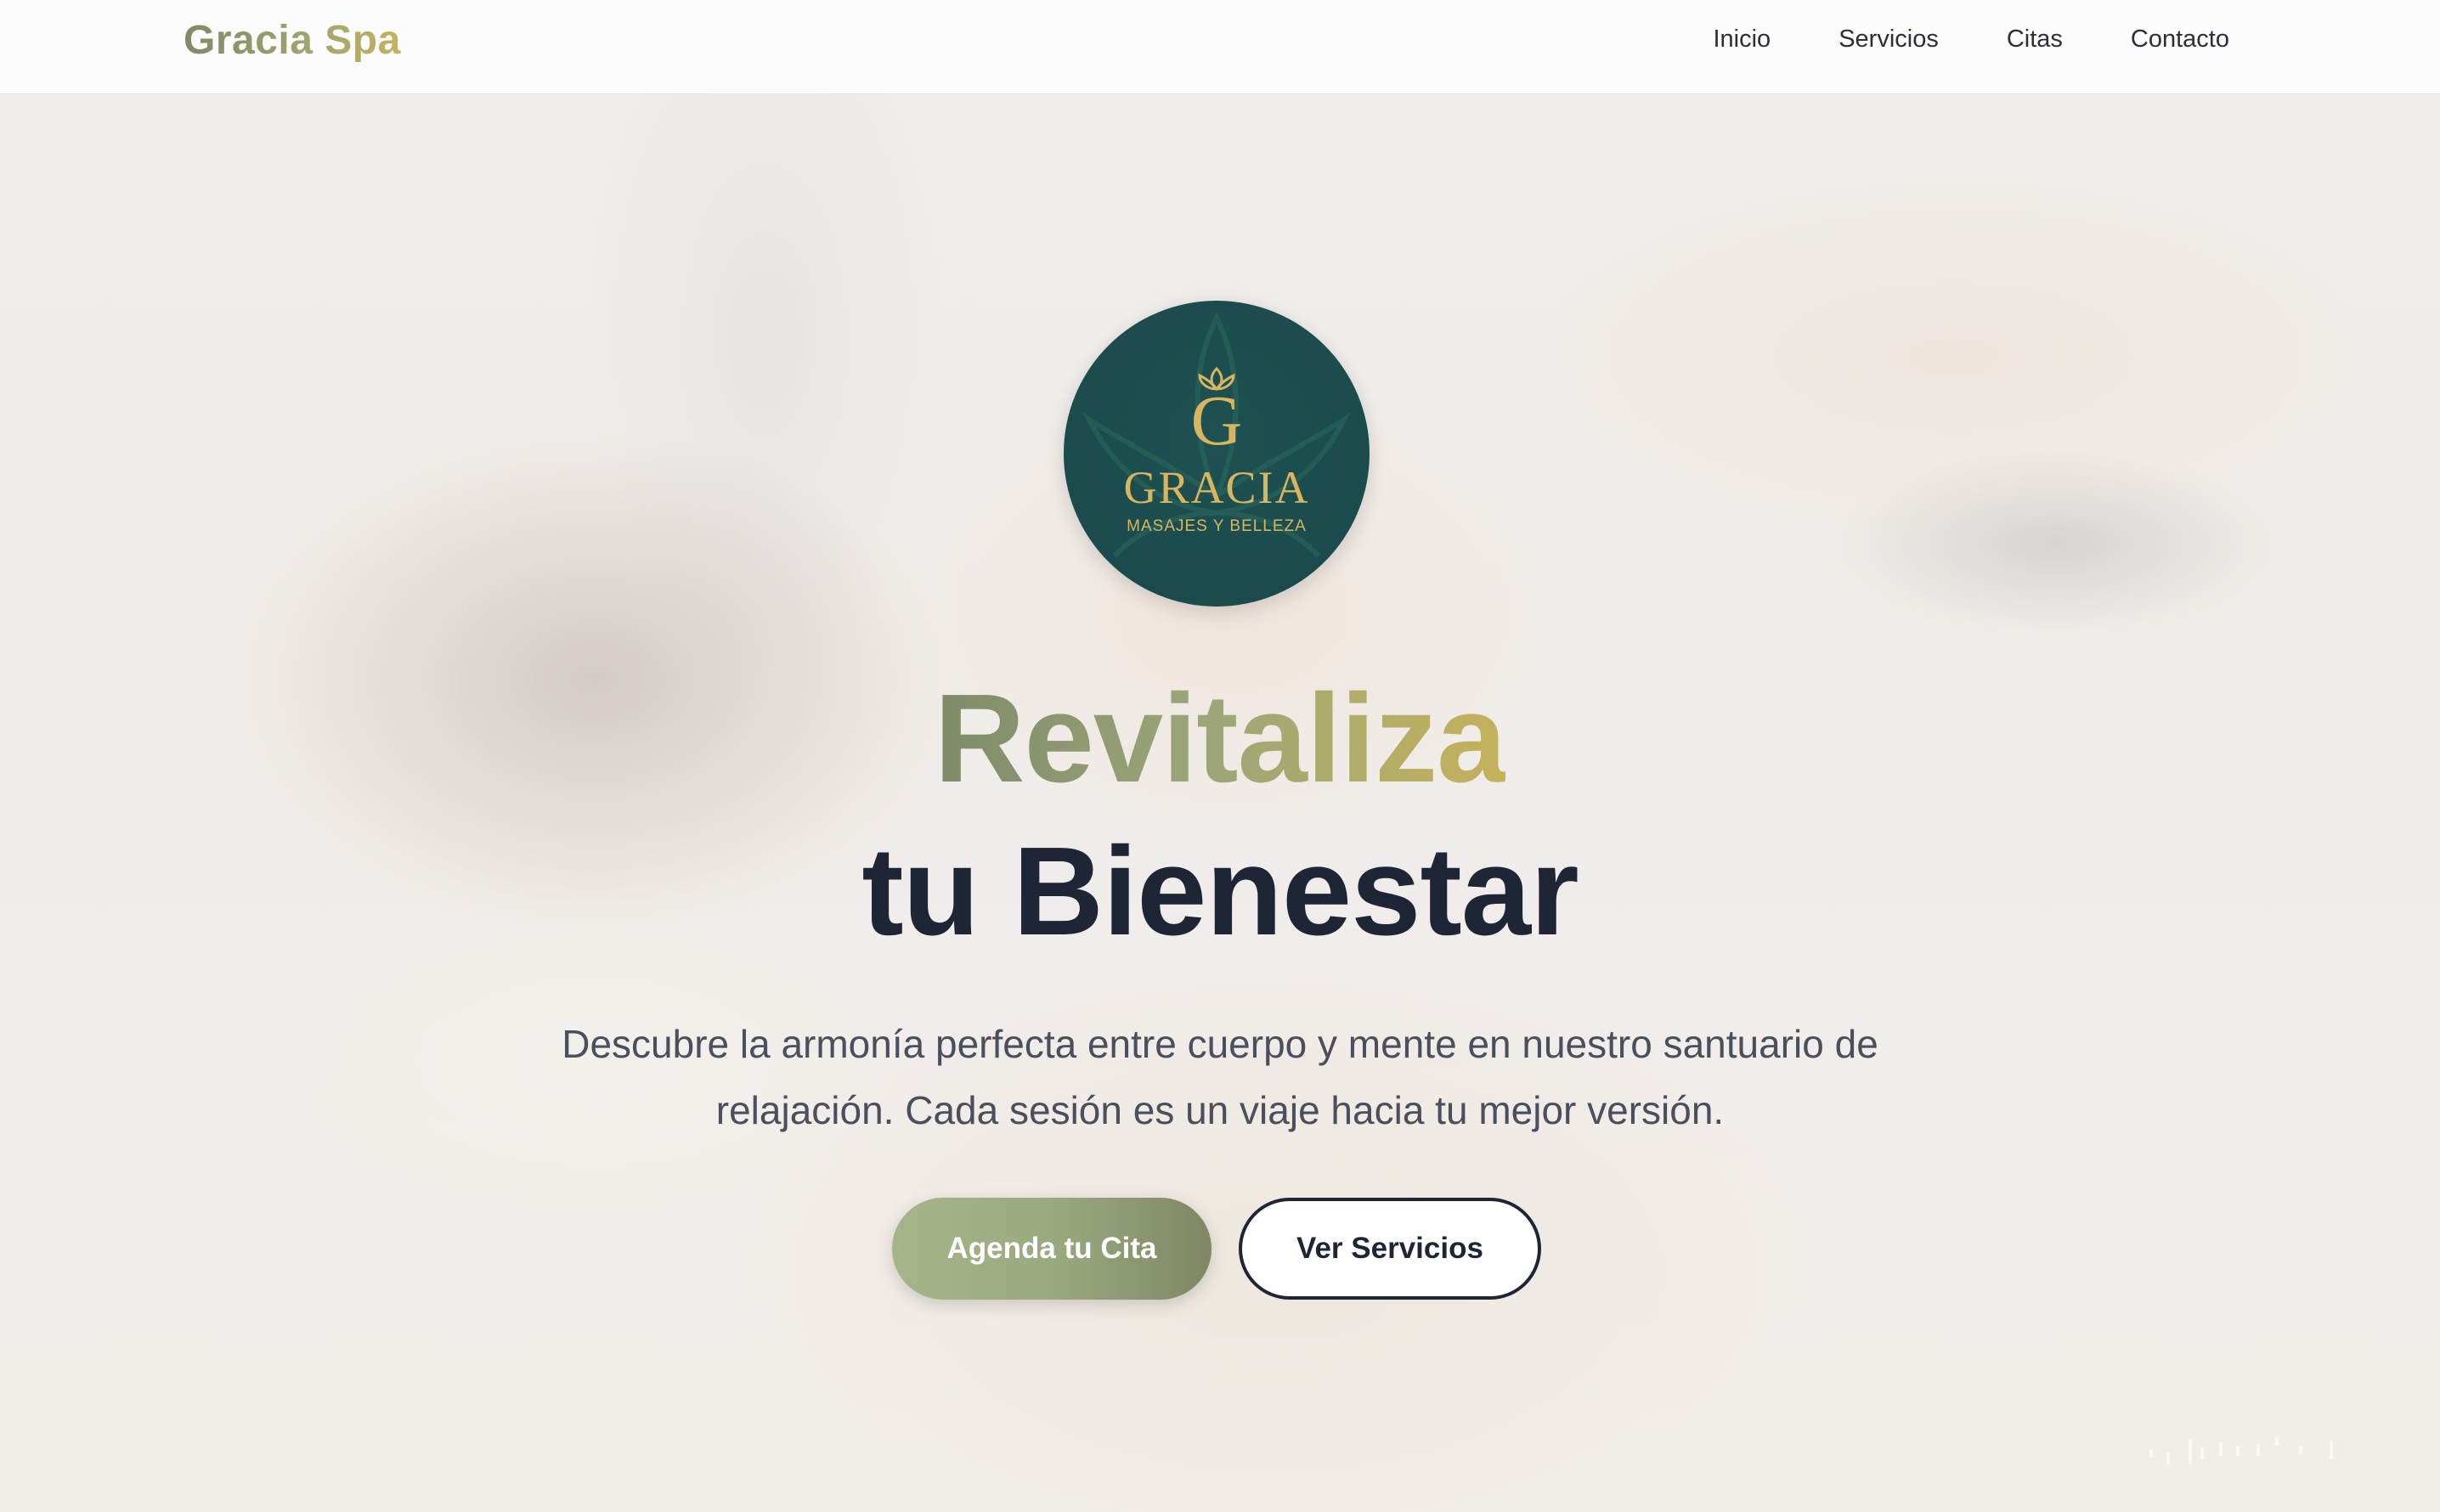 The width and height of the screenshot is (2440, 1512). Describe the element at coordinates (2241, 1450) in the screenshot. I see `background-watermark-icon` at that location.